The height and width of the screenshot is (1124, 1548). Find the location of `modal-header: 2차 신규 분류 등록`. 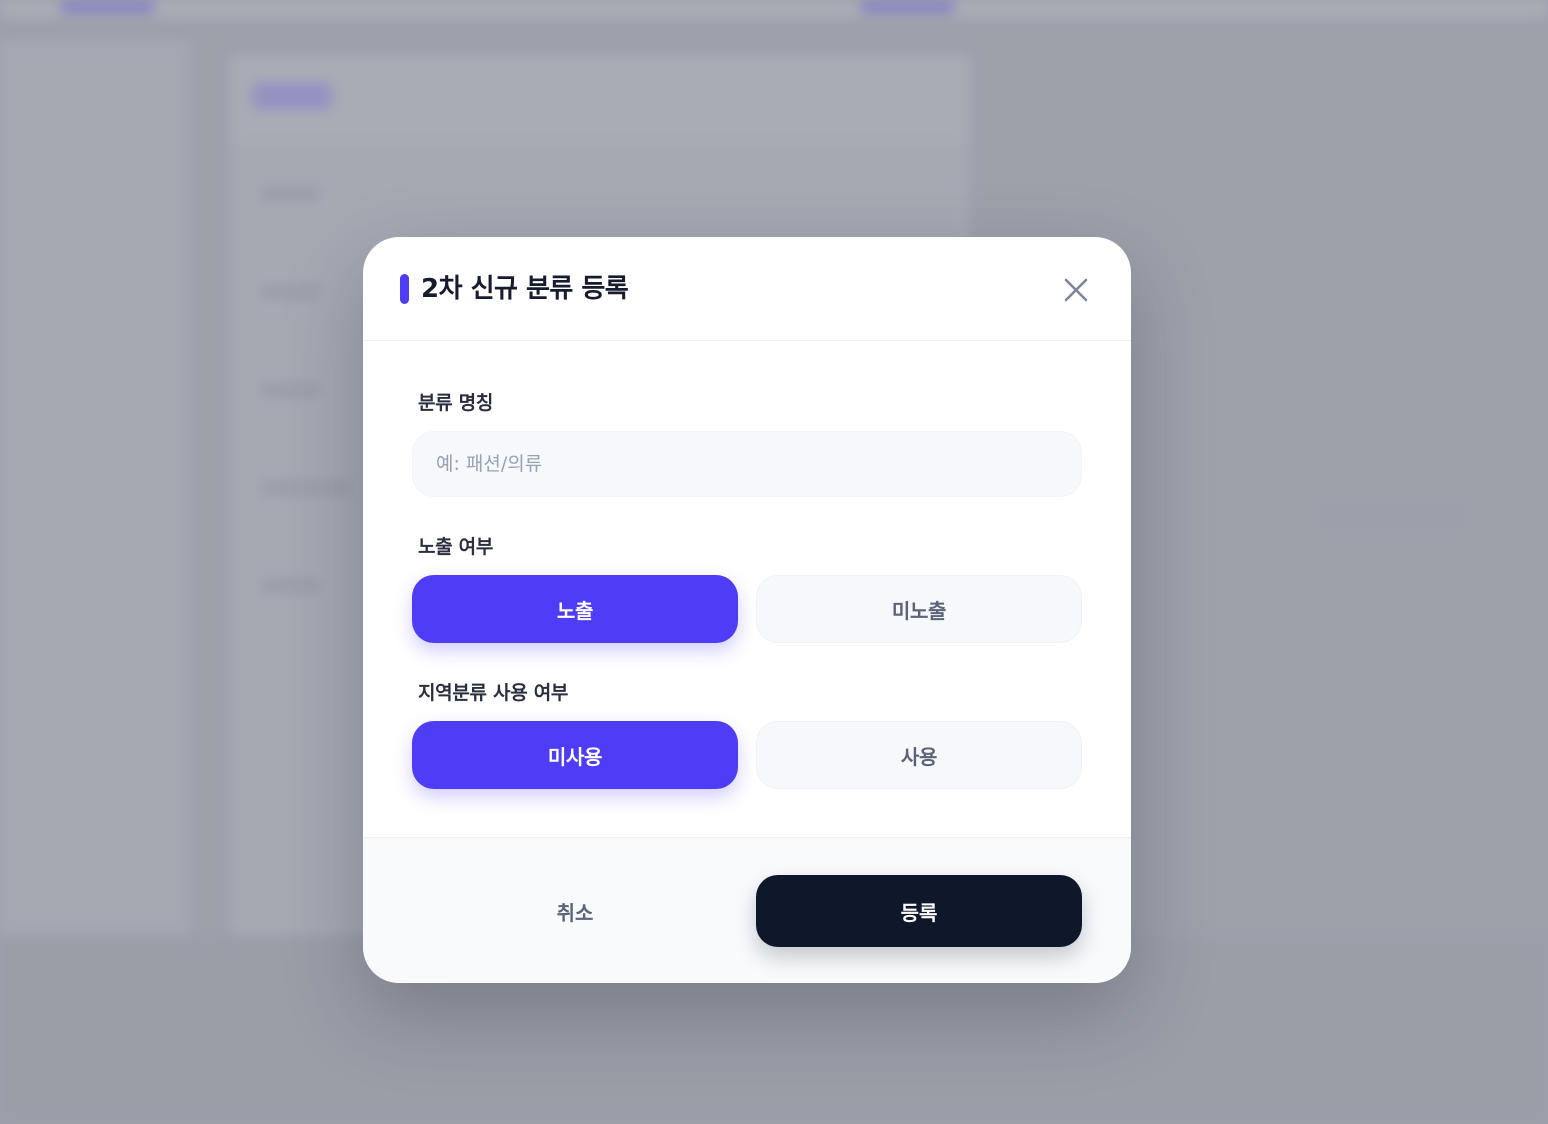

modal-header: 2차 신규 분류 등록 is located at coordinates (747, 289).